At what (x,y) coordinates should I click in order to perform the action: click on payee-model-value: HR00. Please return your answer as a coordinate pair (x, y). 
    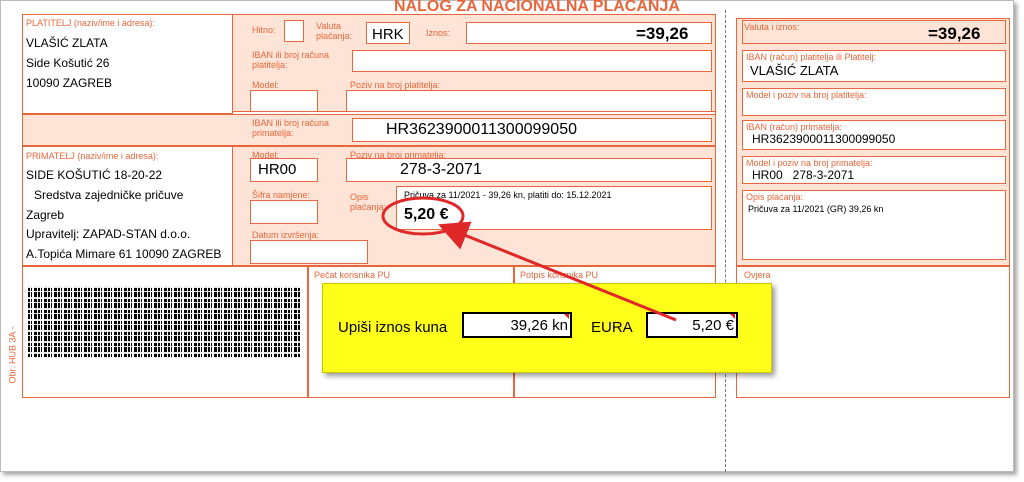
    Looking at the image, I should click on (277, 169).